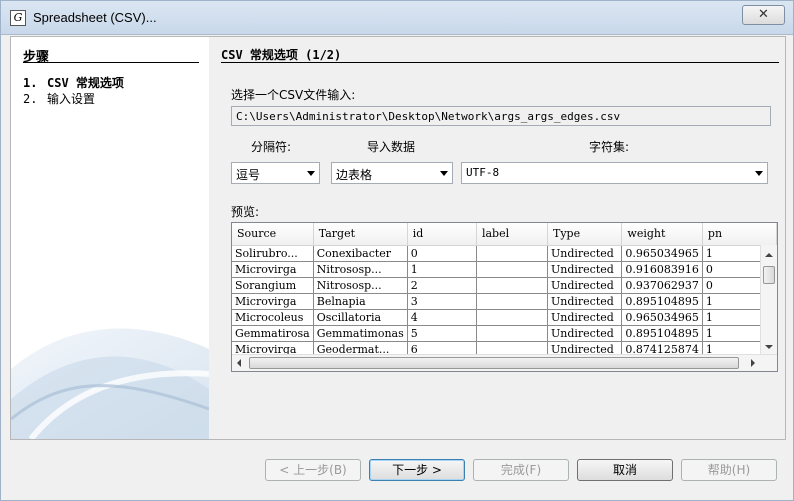 This screenshot has width=794, height=501. I want to click on table-cell: Gemmatirosa, so click(273, 333).